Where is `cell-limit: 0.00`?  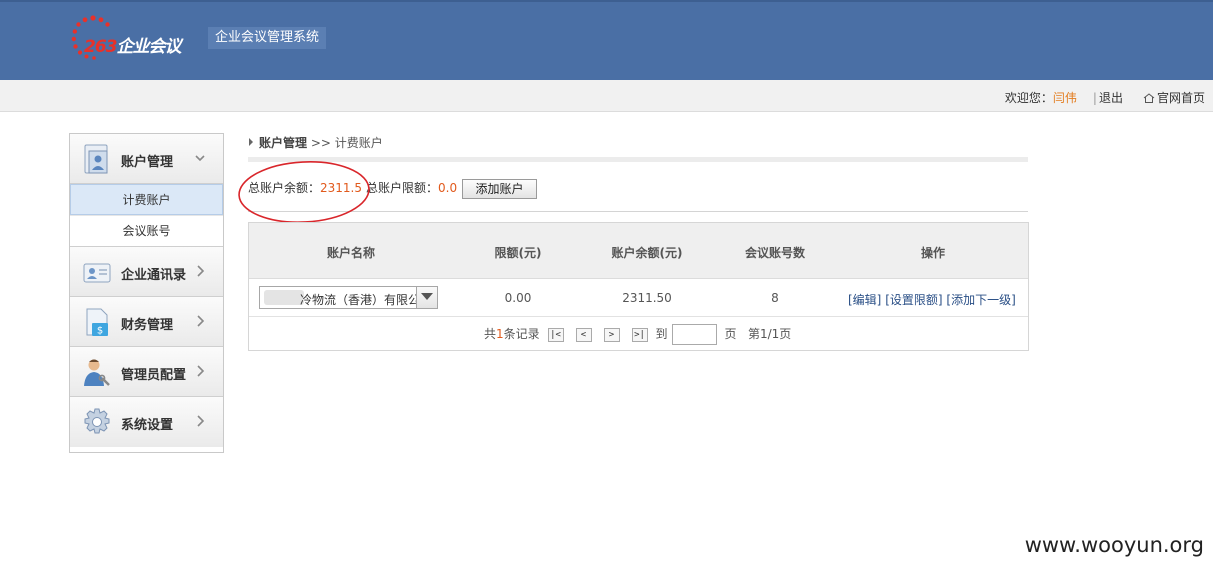
cell-limit: 0.00 is located at coordinates (518, 298).